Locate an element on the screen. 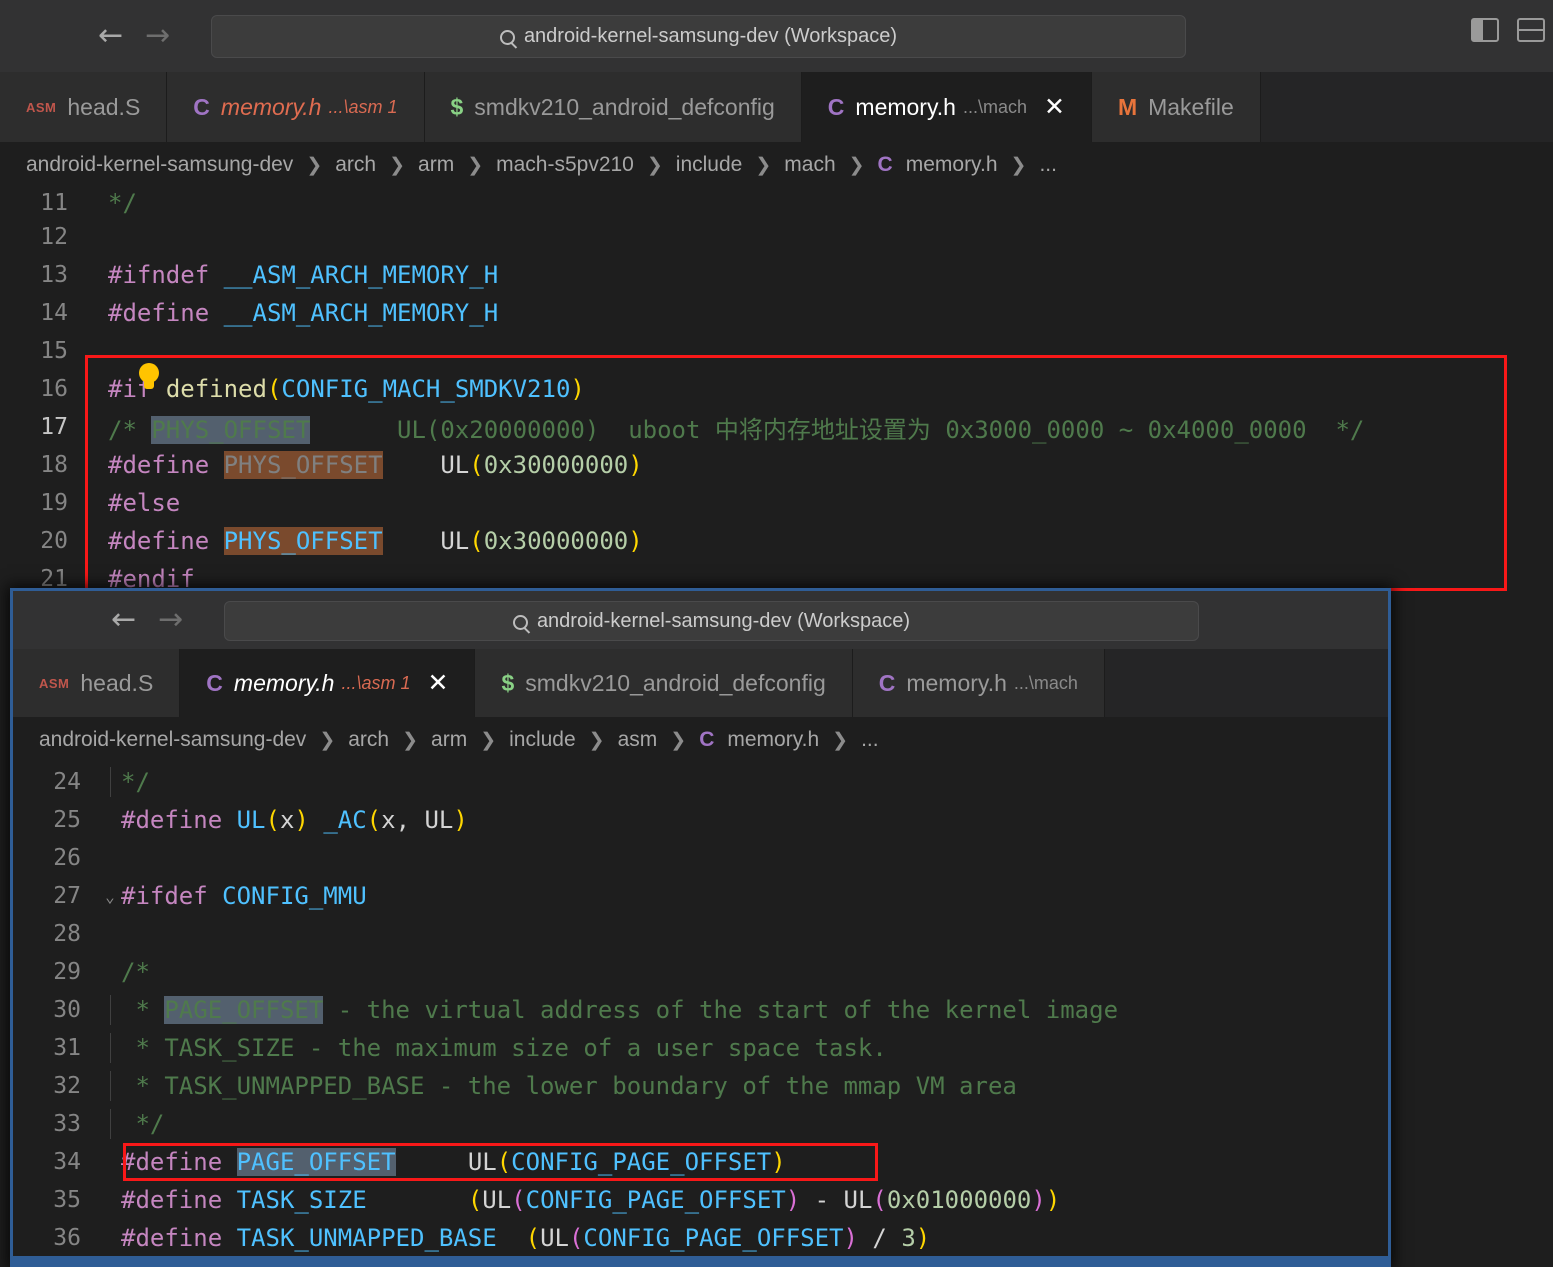 The width and height of the screenshot is (1553, 1267). line-number: 20 is located at coordinates (54, 541).